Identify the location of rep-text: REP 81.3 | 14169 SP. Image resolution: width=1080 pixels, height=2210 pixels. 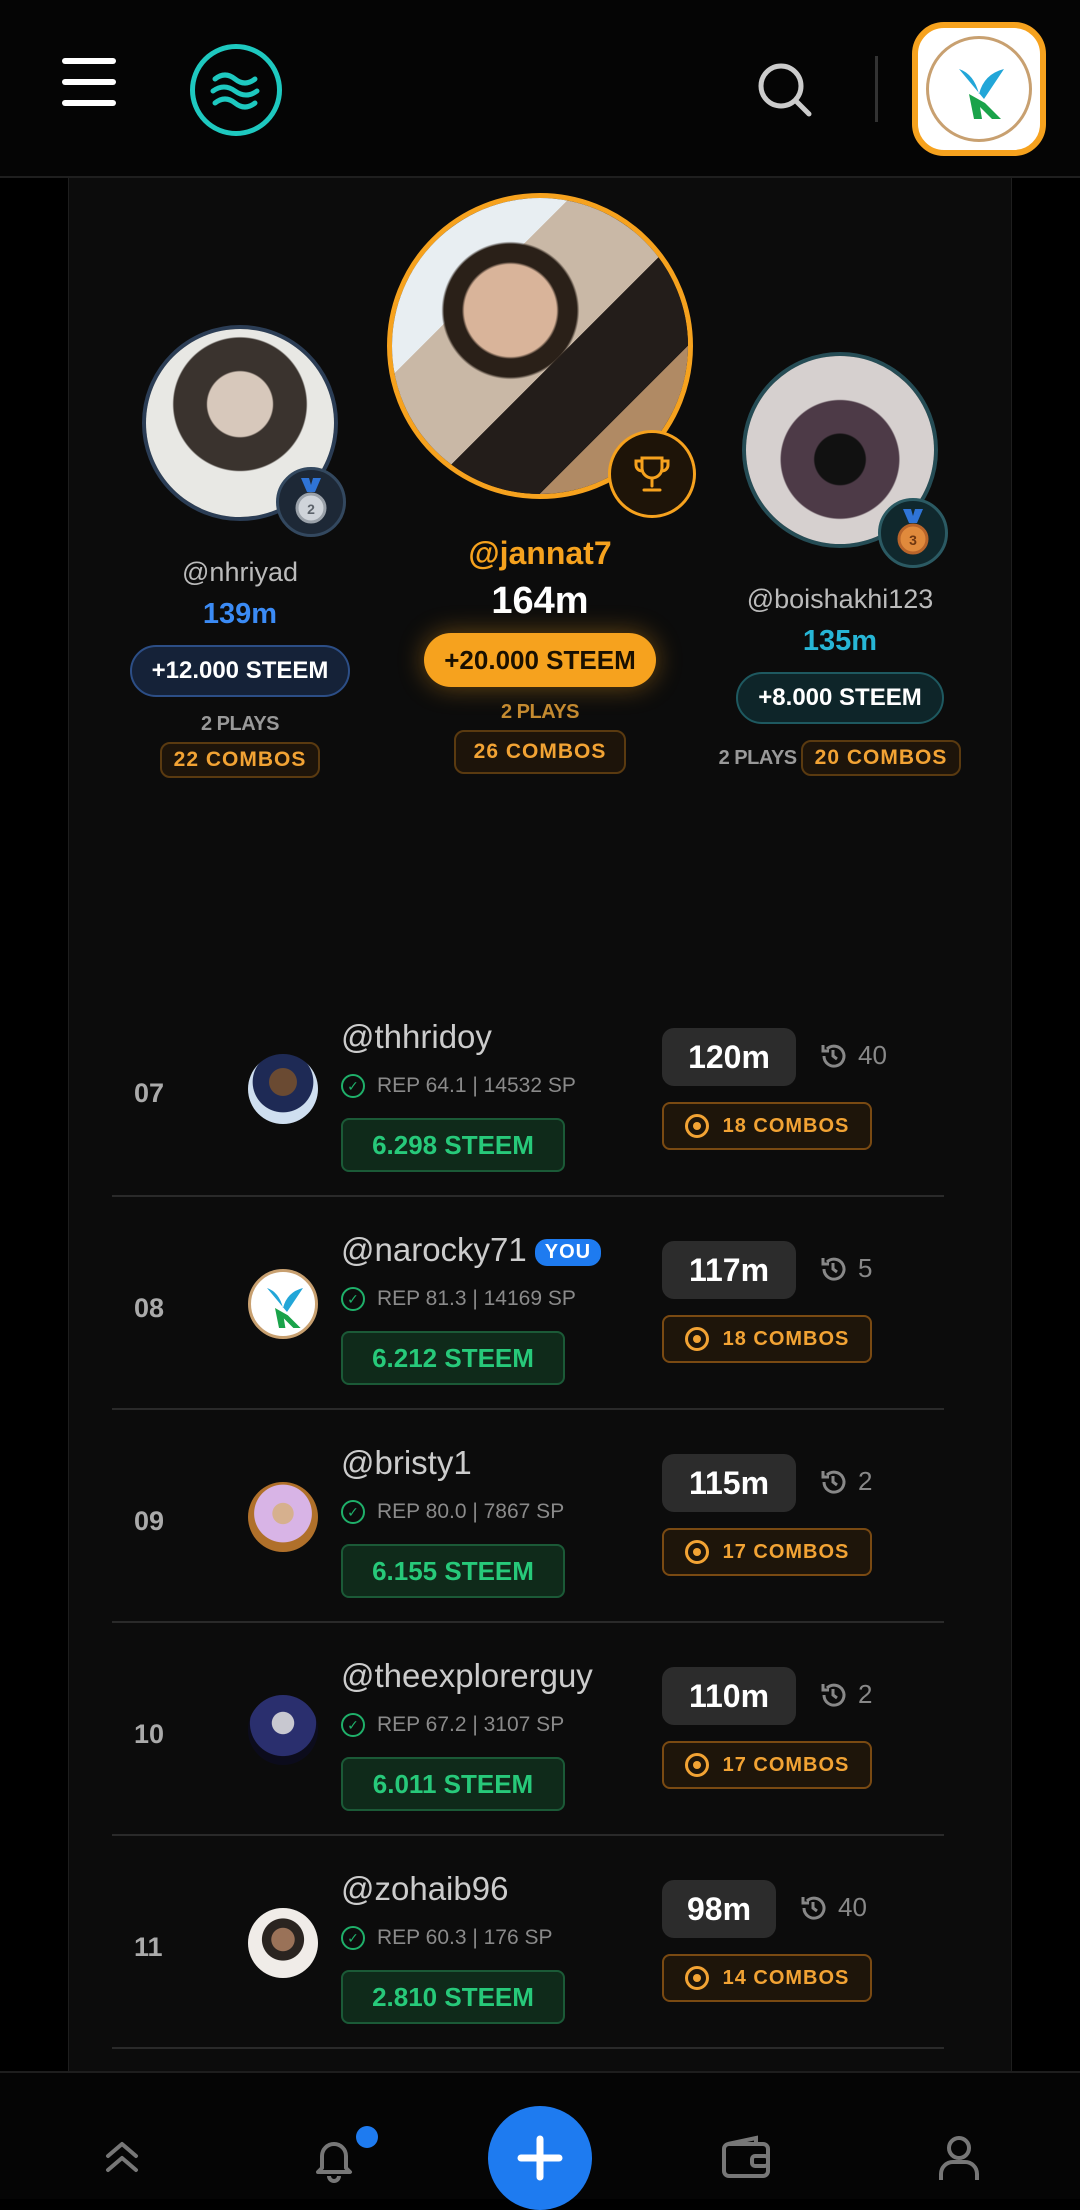
(476, 1298).